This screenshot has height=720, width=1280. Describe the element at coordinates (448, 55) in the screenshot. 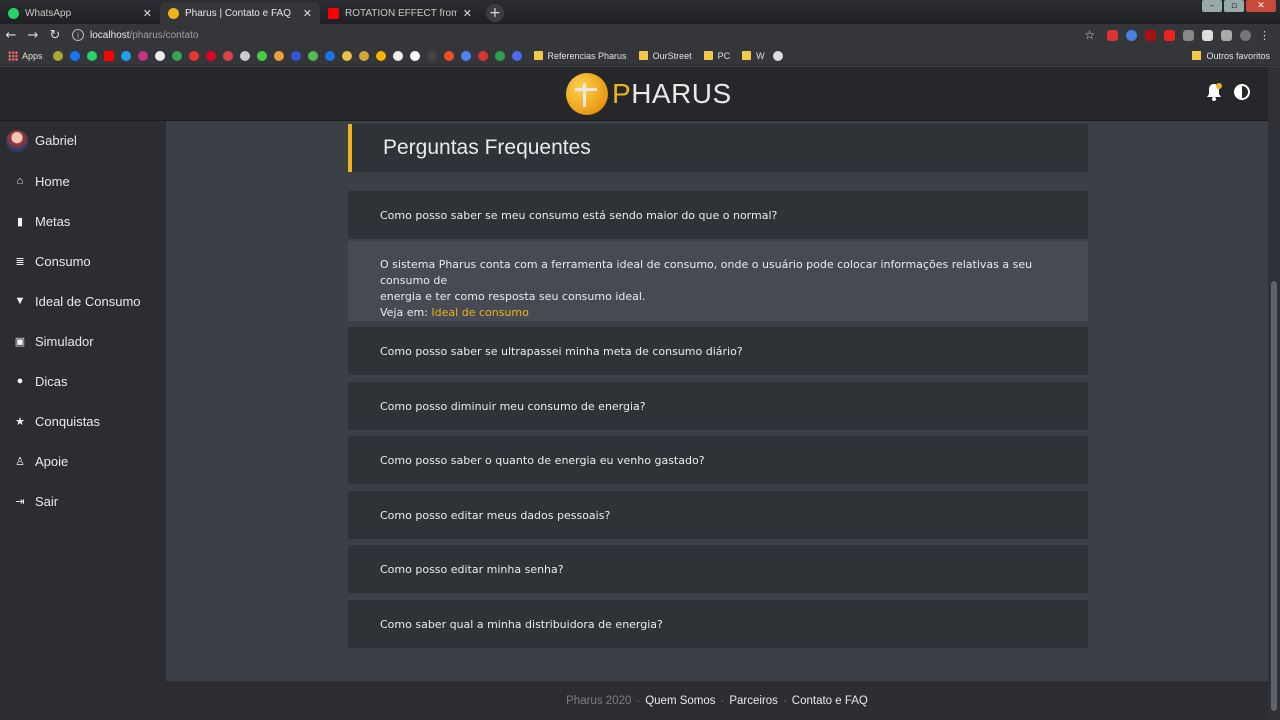

I see `figma-icon` at that location.